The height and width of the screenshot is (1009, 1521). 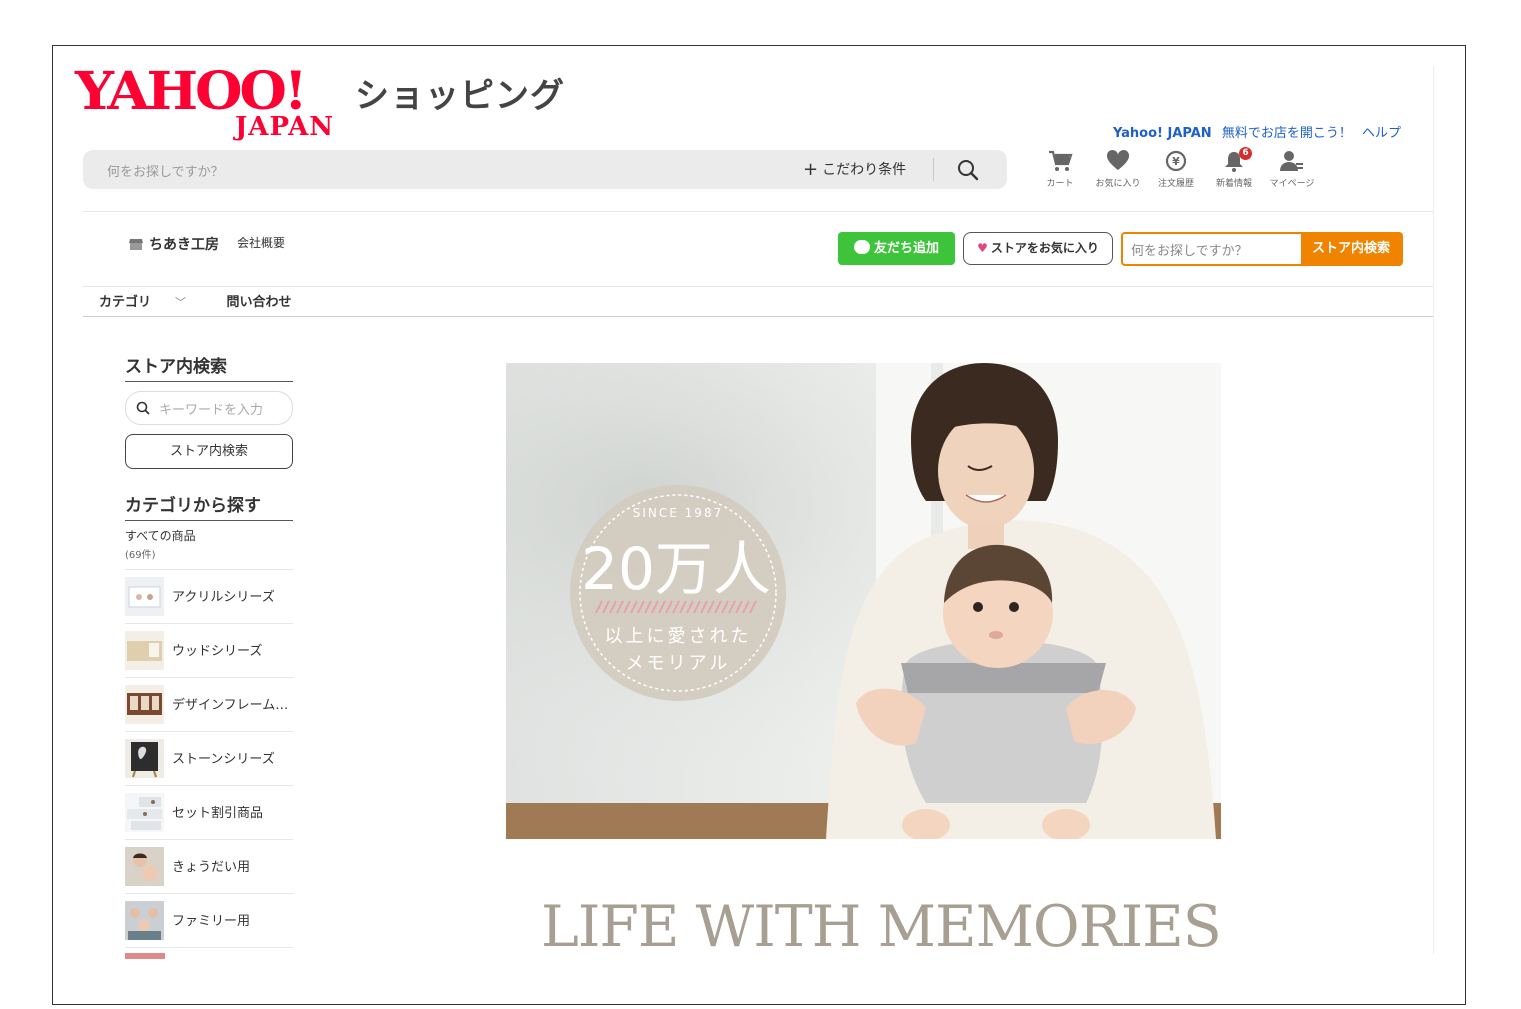 I want to click on store-search-input: 何をお探しですか？, so click(x=1189, y=249).